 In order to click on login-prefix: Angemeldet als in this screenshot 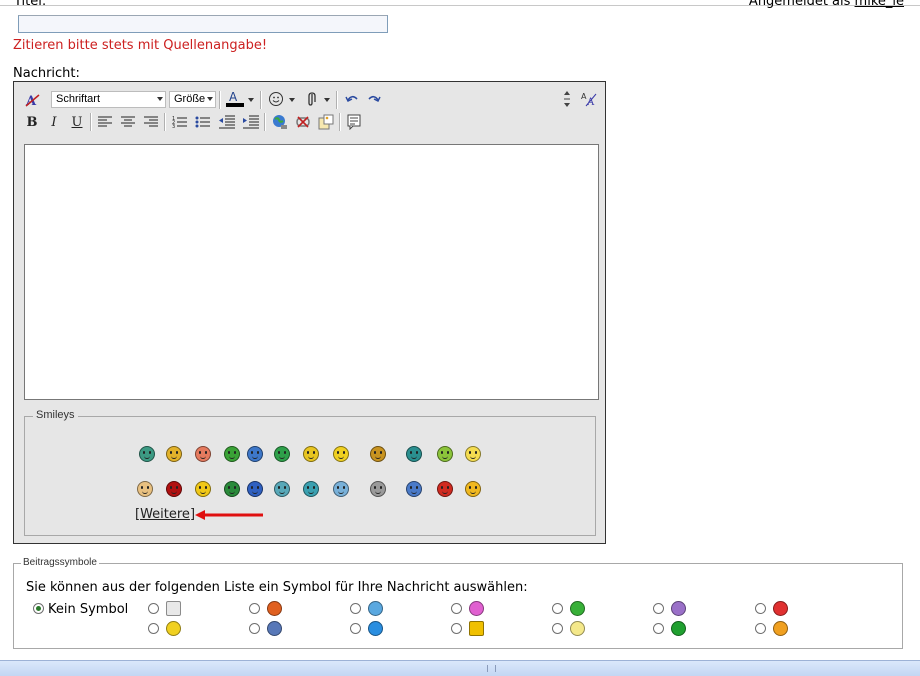, I will do `click(801, 4)`.